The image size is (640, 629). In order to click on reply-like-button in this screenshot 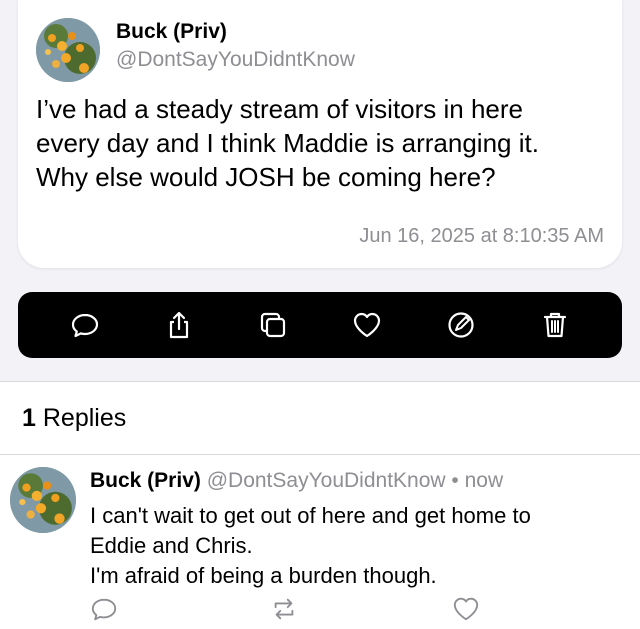, I will do `click(466, 609)`.